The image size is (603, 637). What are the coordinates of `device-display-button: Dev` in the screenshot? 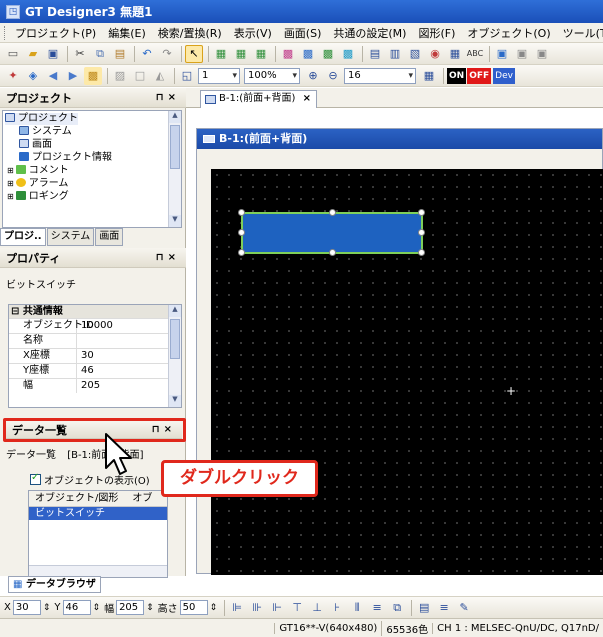 It's located at (504, 75).